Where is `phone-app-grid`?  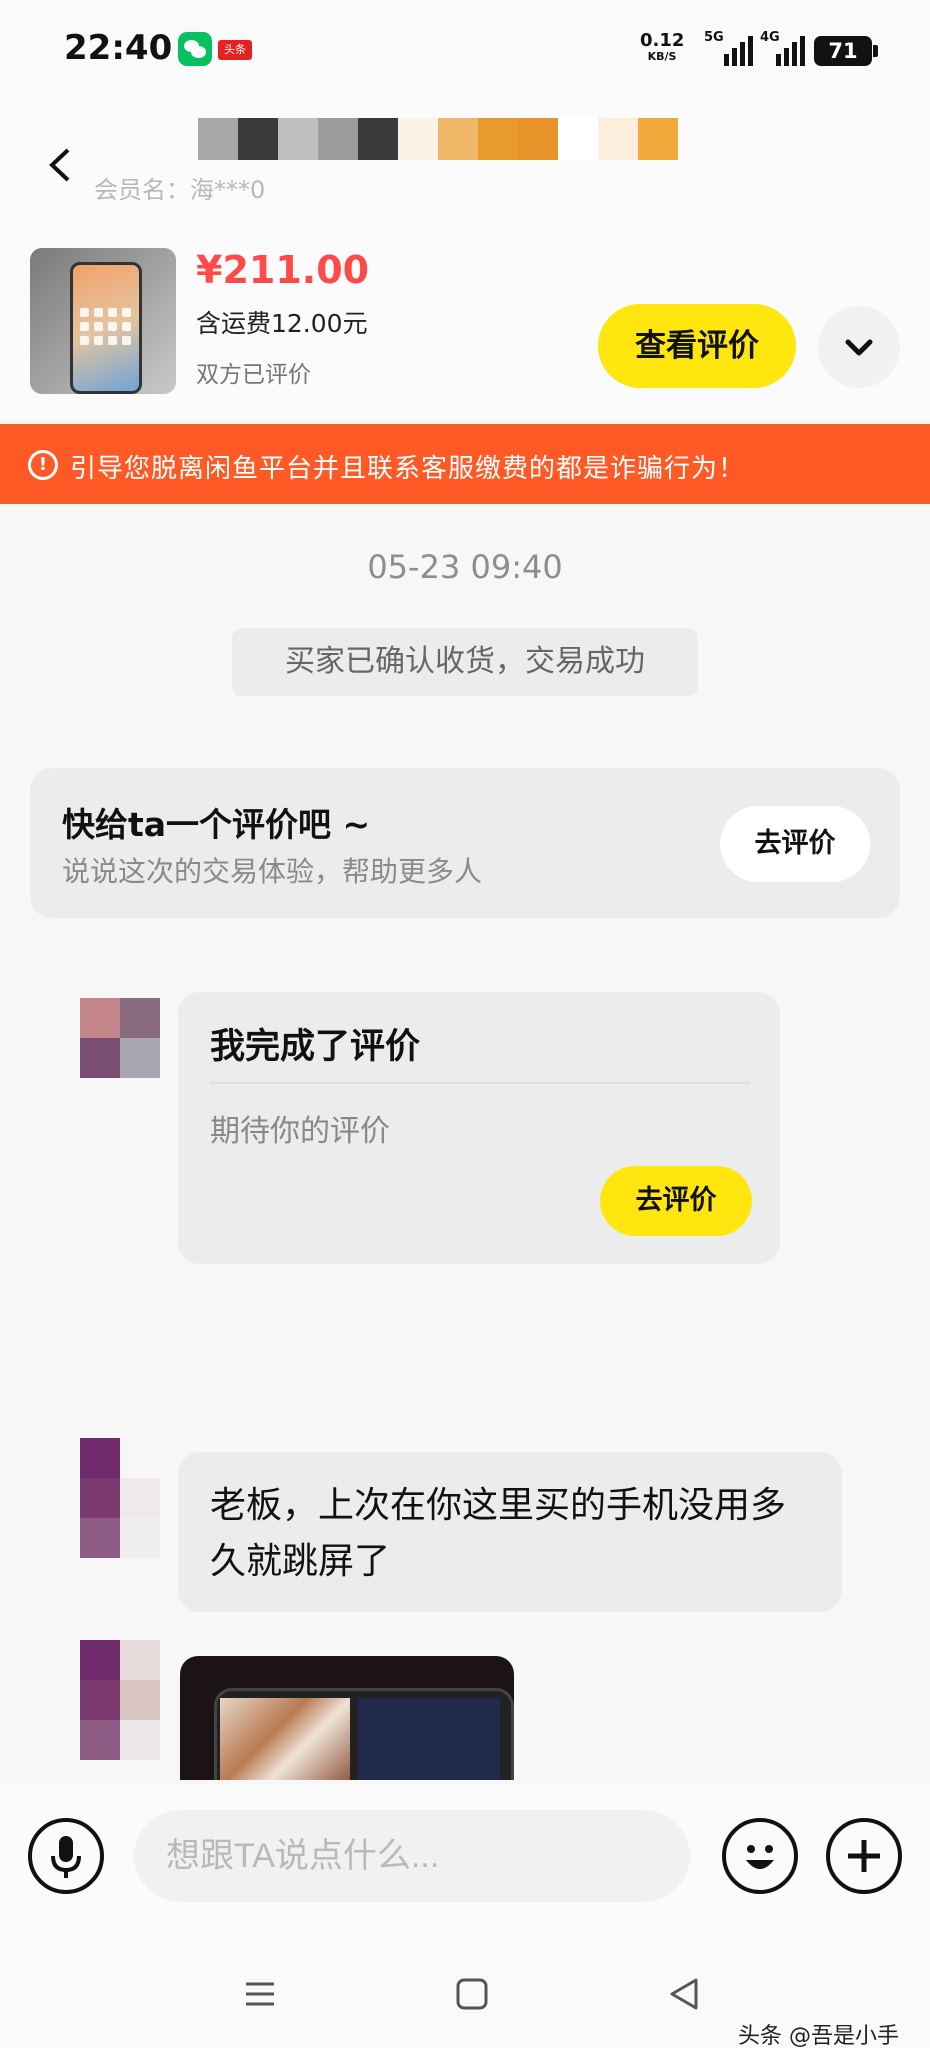 phone-app-grid is located at coordinates (106, 326).